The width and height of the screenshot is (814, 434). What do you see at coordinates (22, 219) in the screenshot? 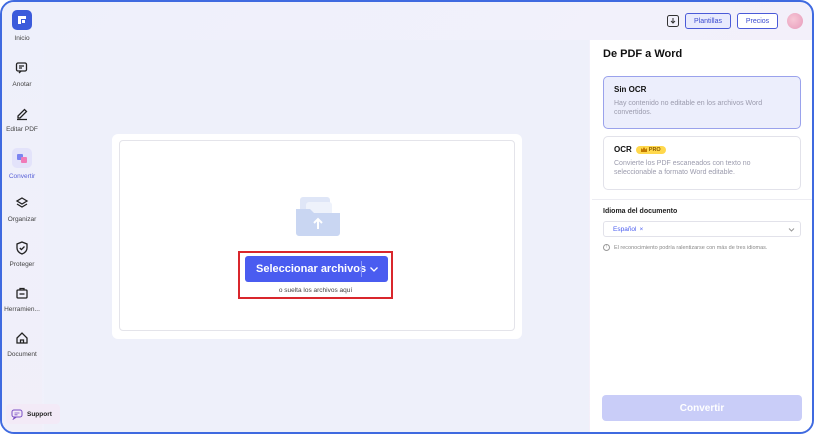
I see `sidebar-item-label: Organizar` at bounding box center [22, 219].